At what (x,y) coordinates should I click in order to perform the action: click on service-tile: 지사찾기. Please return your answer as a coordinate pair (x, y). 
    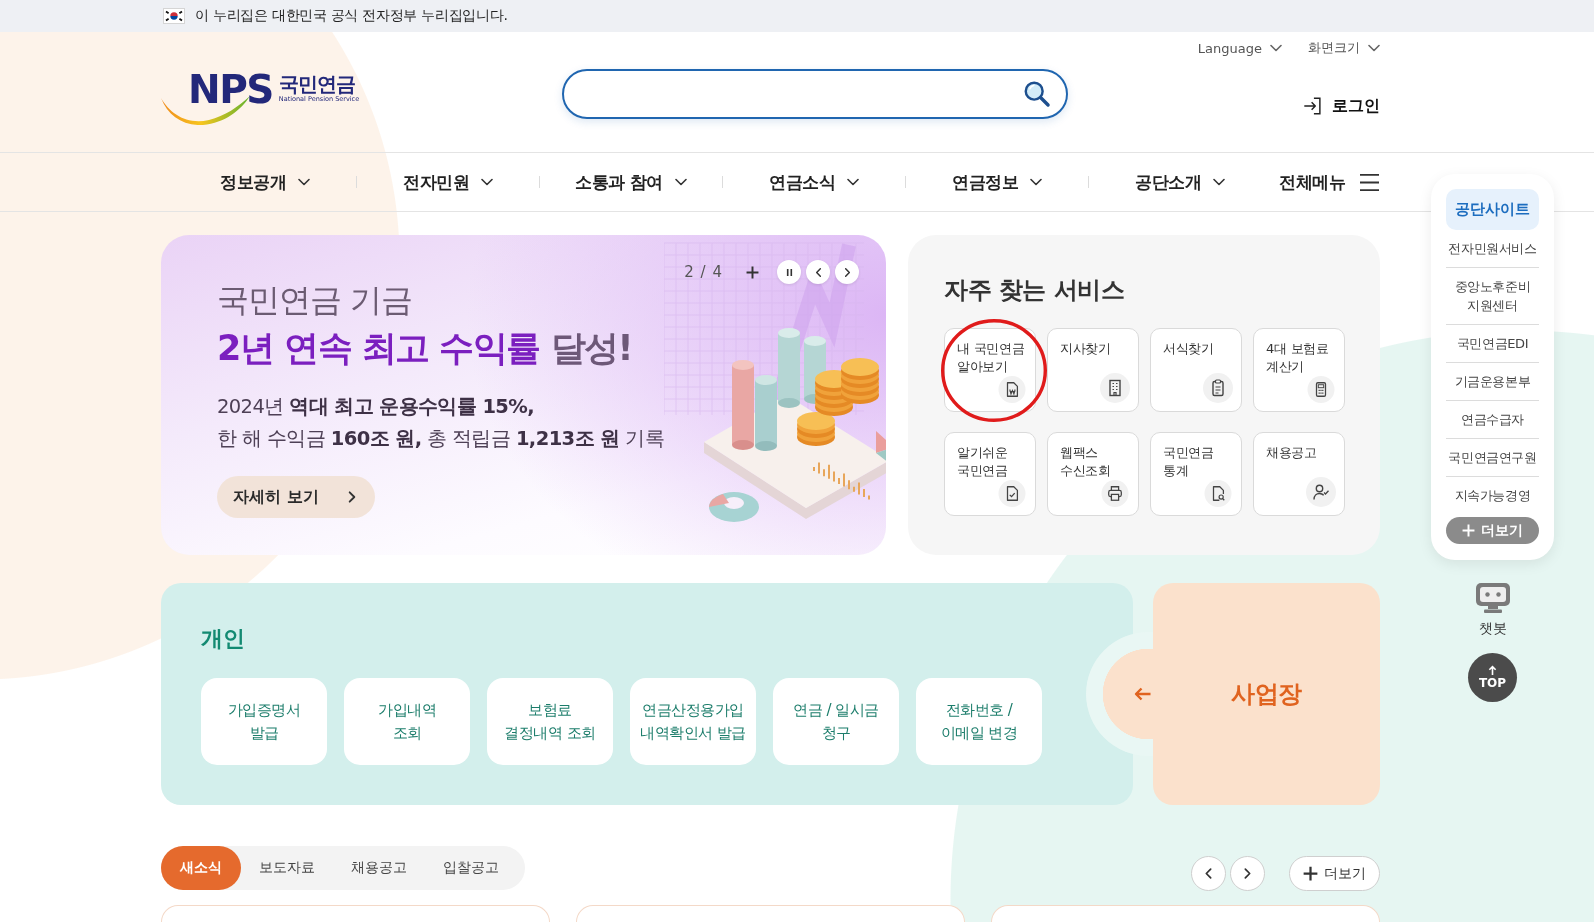
    Looking at the image, I should click on (1093, 370).